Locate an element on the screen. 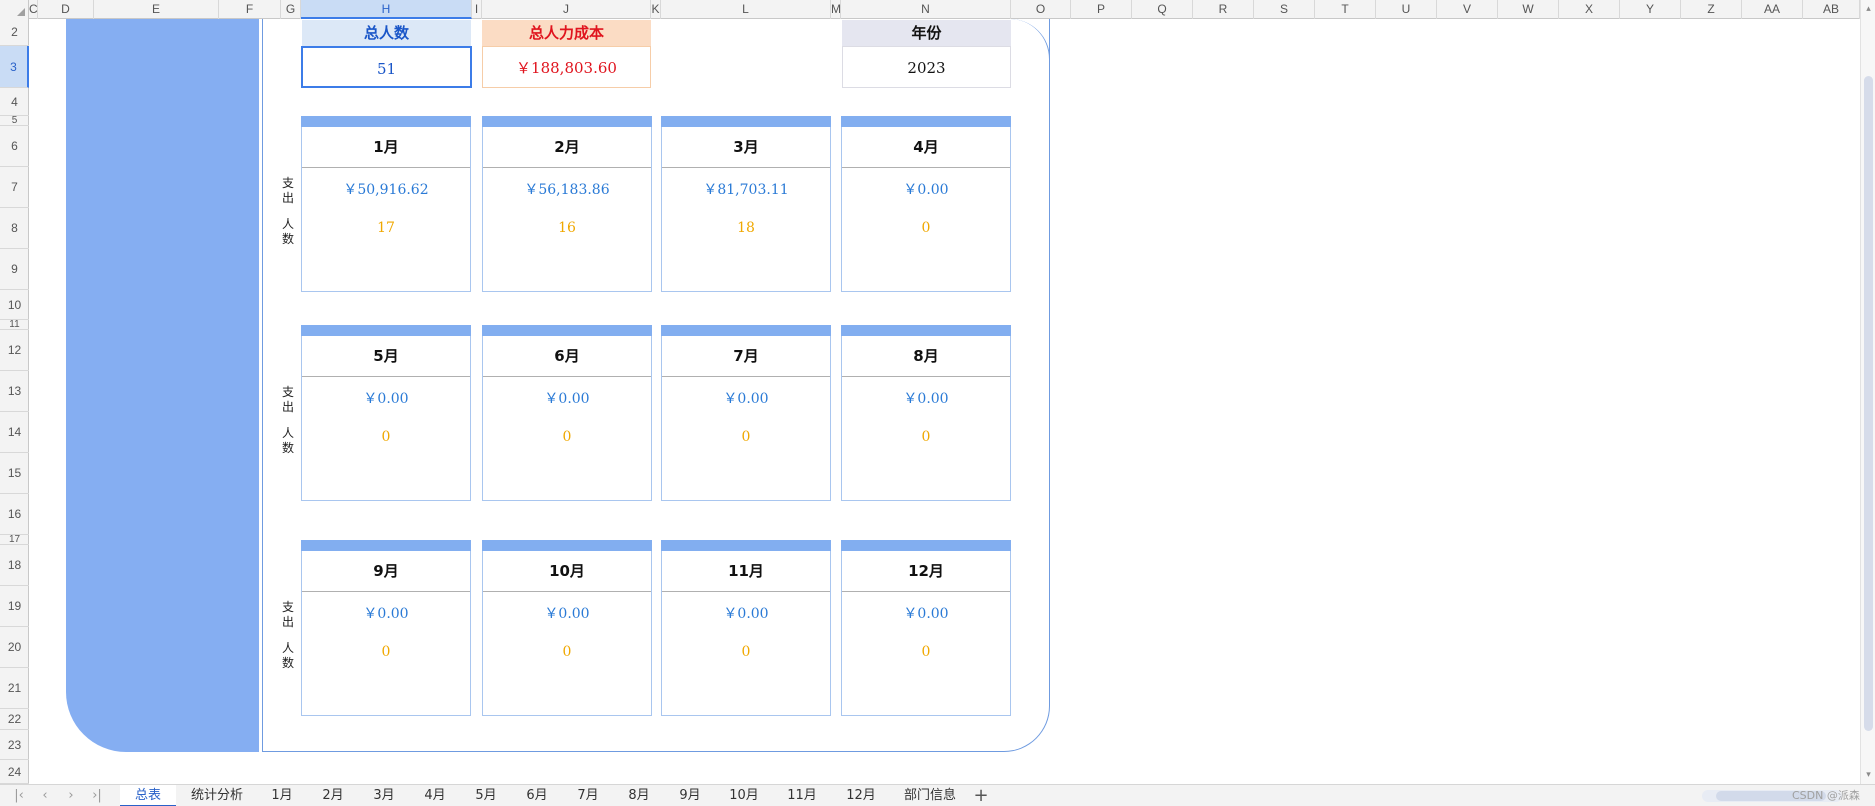 The width and height of the screenshot is (1875, 806). column-header-n: N is located at coordinates (926, 9).